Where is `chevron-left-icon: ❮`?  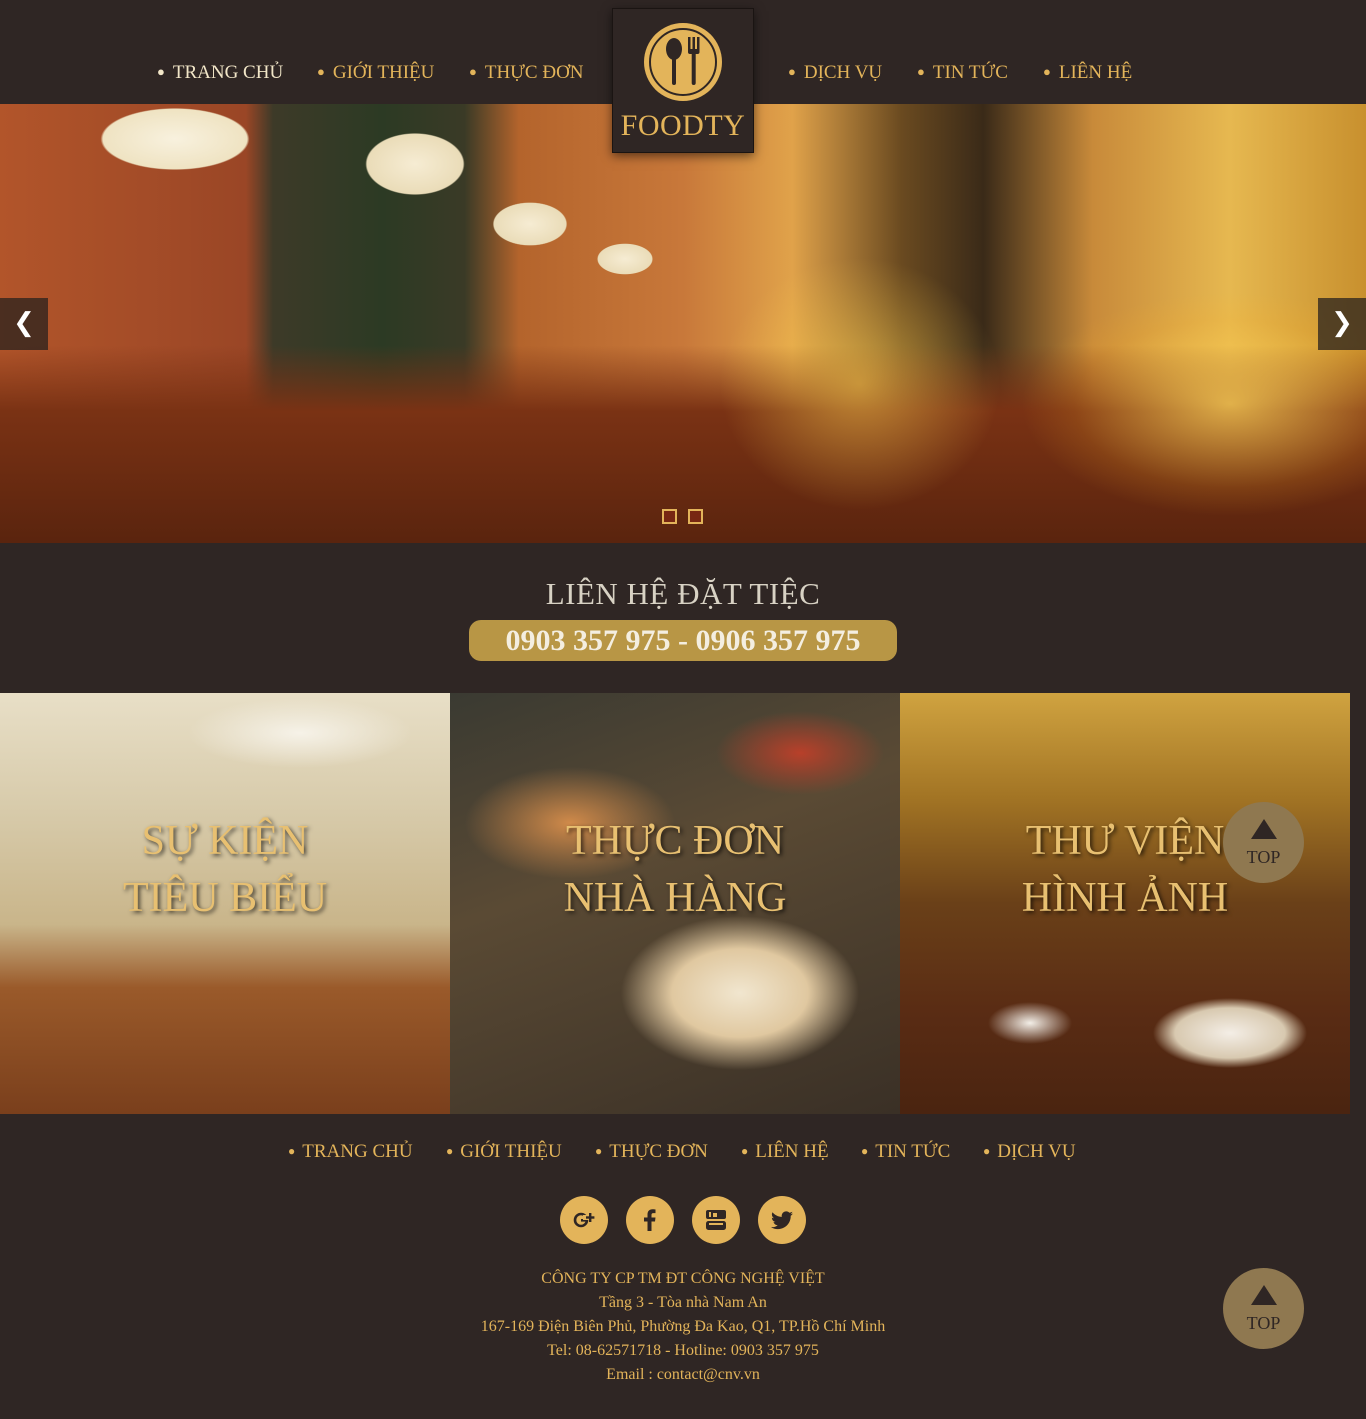 chevron-left-icon: ❮ is located at coordinates (24, 323).